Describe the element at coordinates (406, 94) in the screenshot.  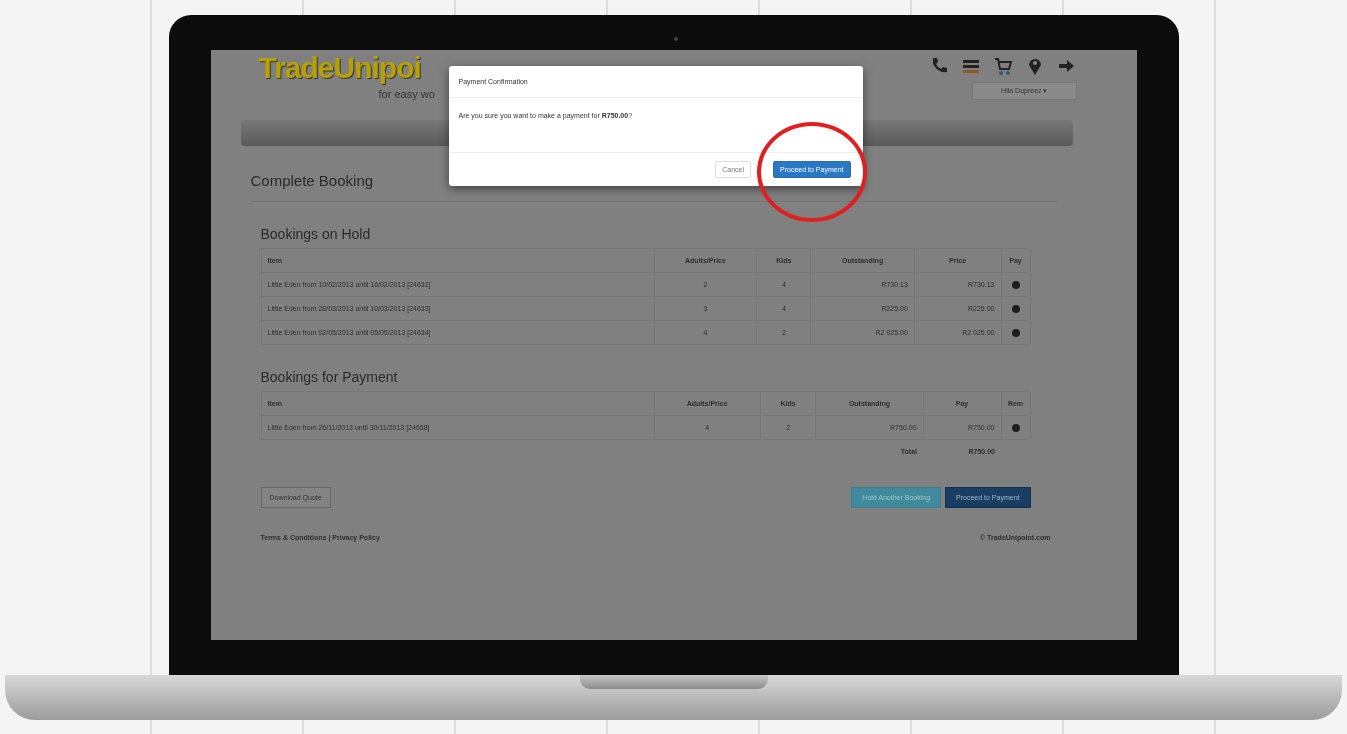
I see `tagline: for easy wo` at that location.